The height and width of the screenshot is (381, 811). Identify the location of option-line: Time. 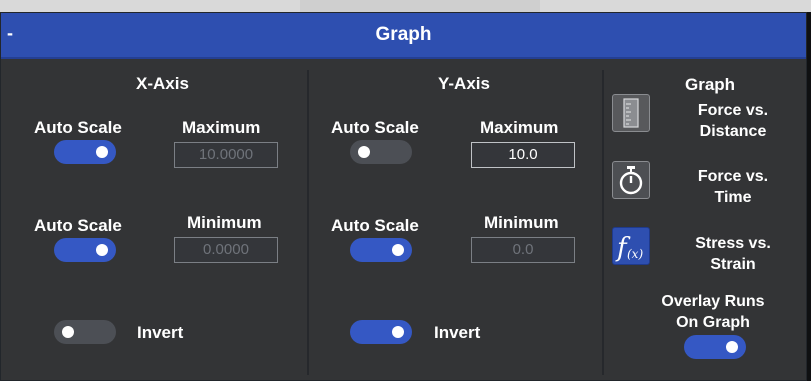
(733, 197).